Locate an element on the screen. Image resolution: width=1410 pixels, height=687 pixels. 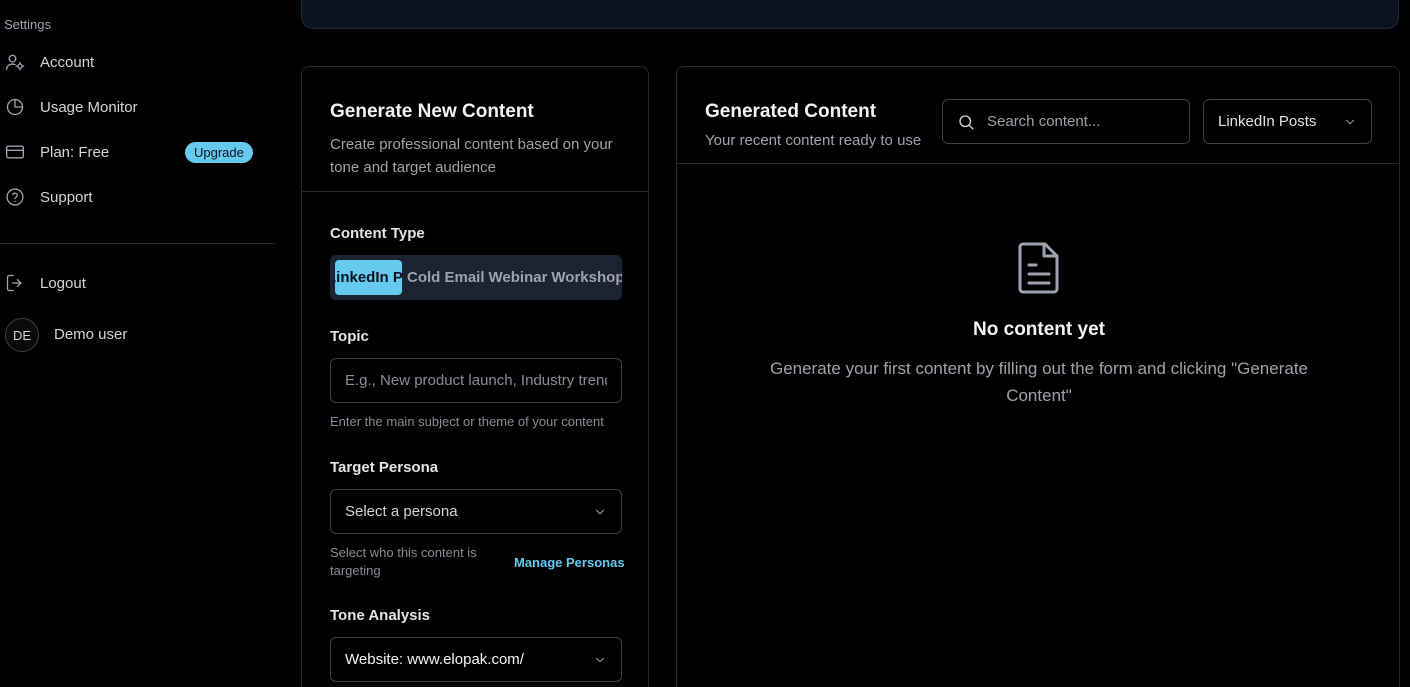
persona-select: Select a persona is located at coordinates (476, 511).